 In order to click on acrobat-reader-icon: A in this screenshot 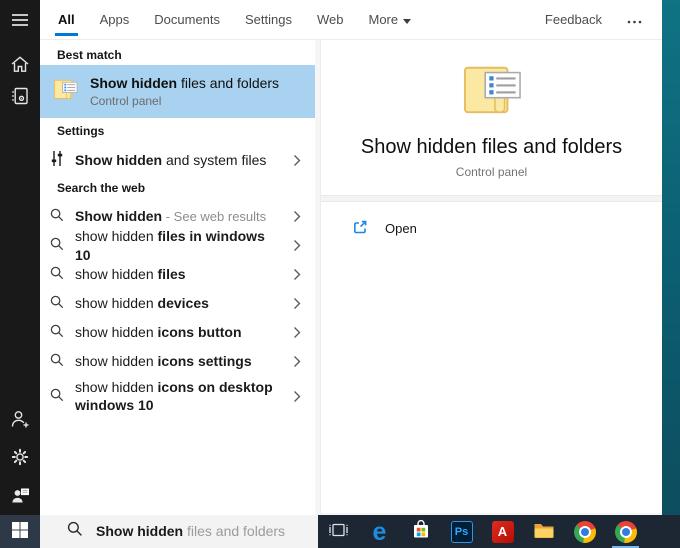, I will do `click(502, 531)`.